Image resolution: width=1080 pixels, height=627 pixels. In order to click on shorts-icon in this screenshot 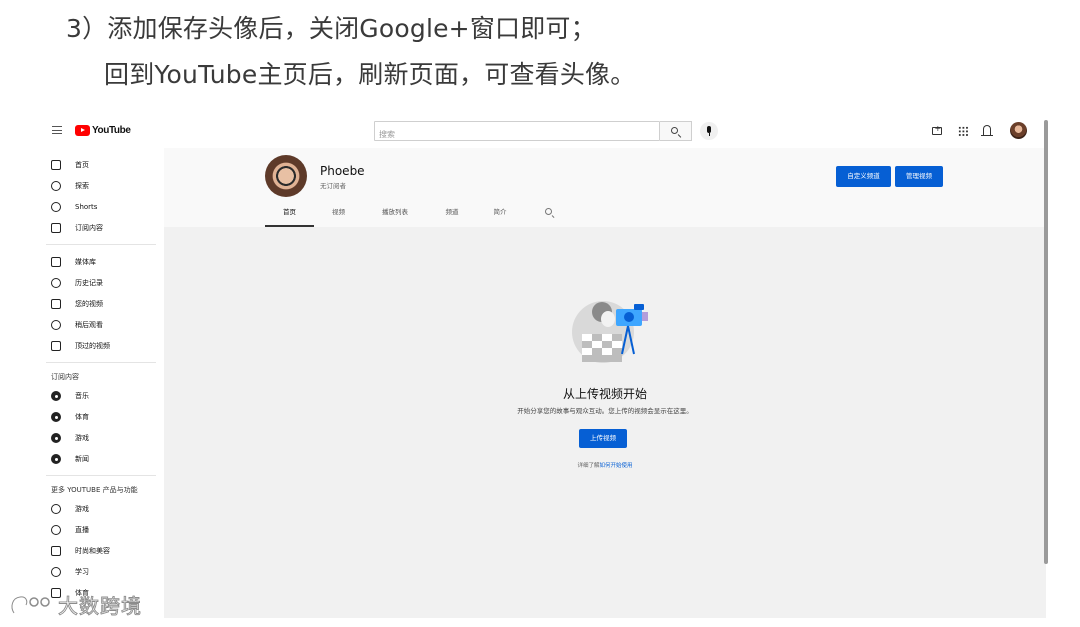, I will do `click(56, 206)`.